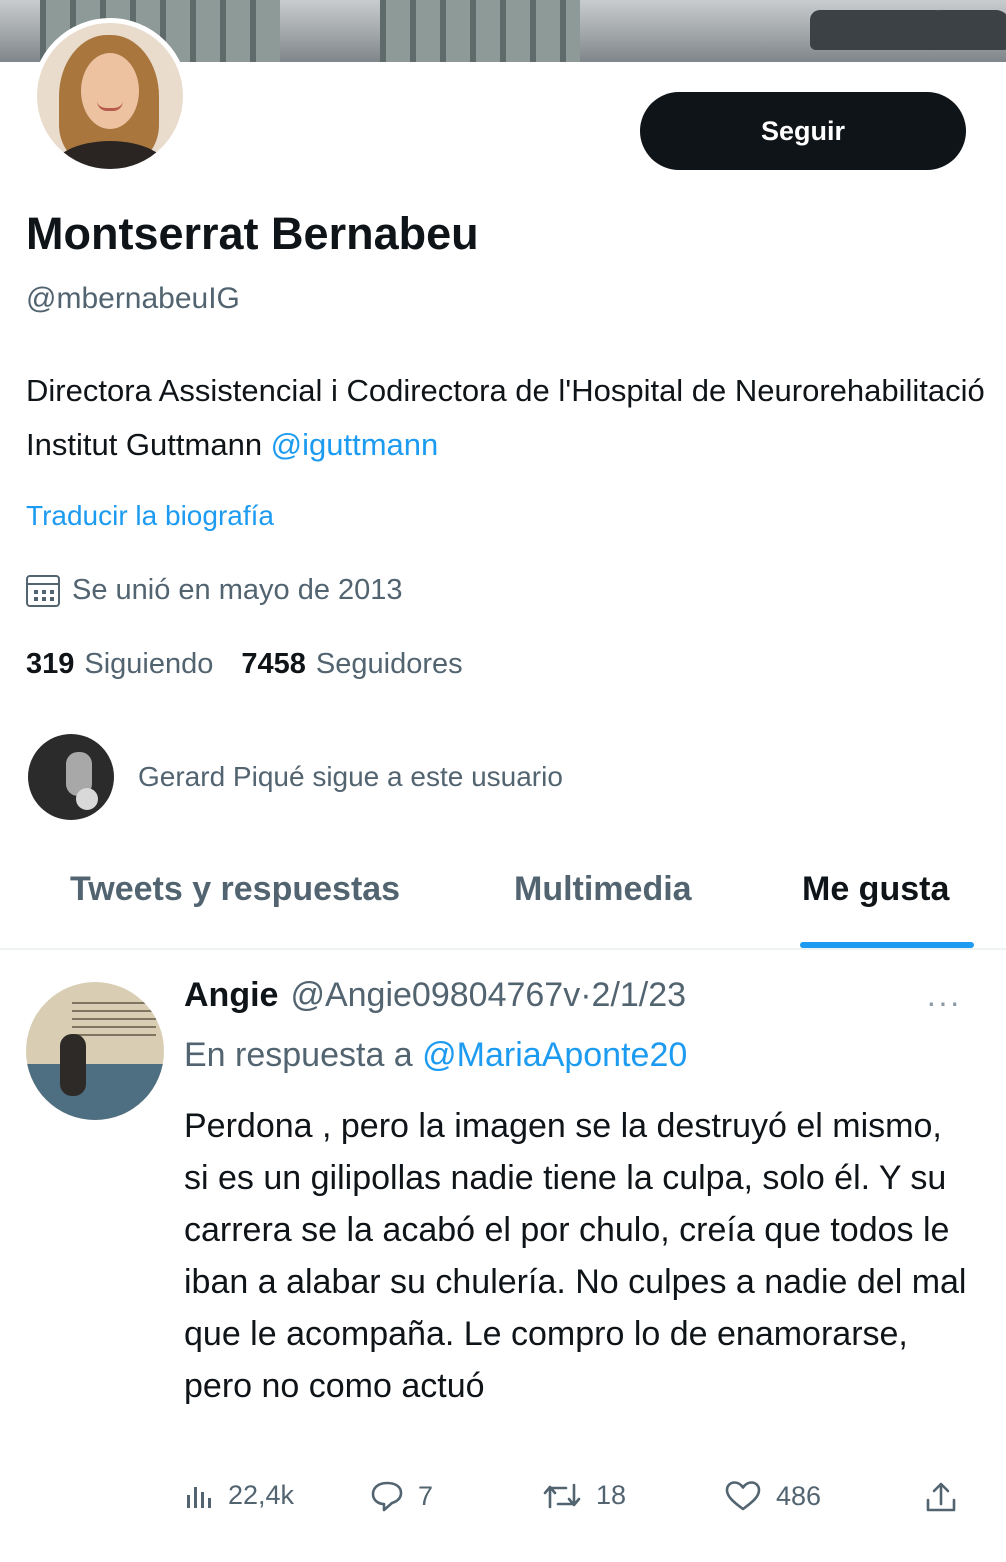 Image resolution: width=1006 pixels, height=1562 pixels. Describe the element at coordinates (355, 444) in the screenshot. I see `bio-mention-link: @iguttmann` at that location.